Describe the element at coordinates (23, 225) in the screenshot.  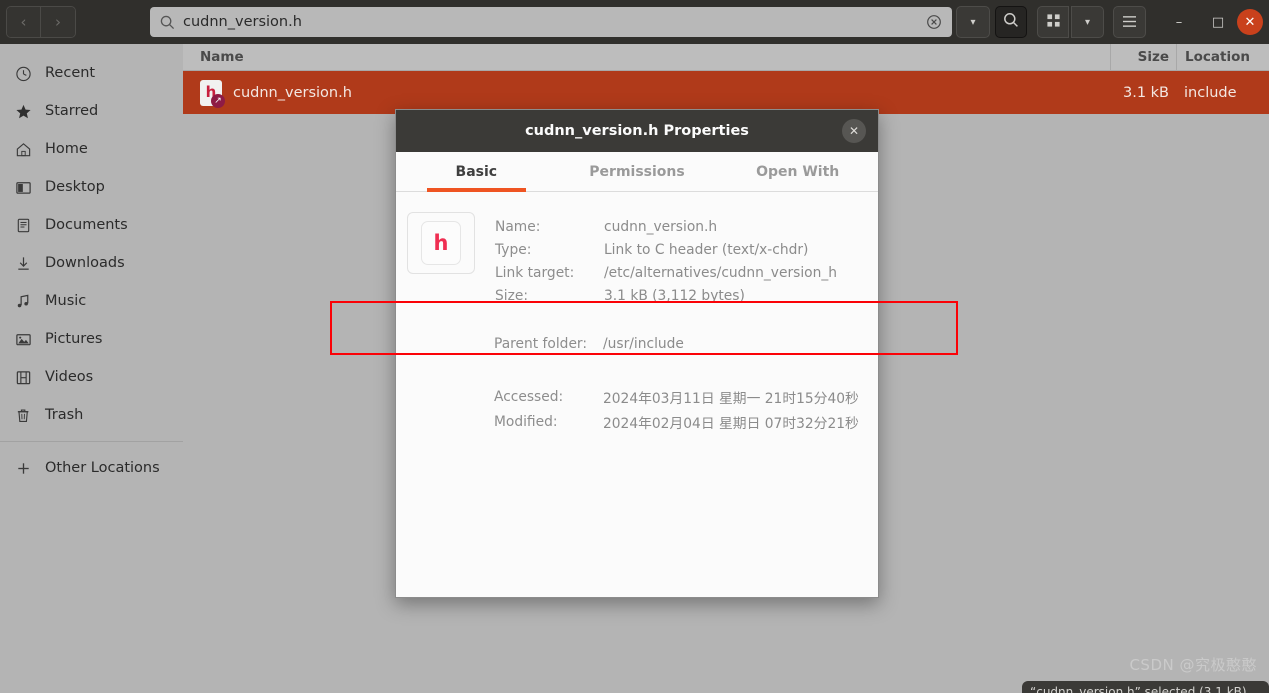
I see `document-icon` at that location.